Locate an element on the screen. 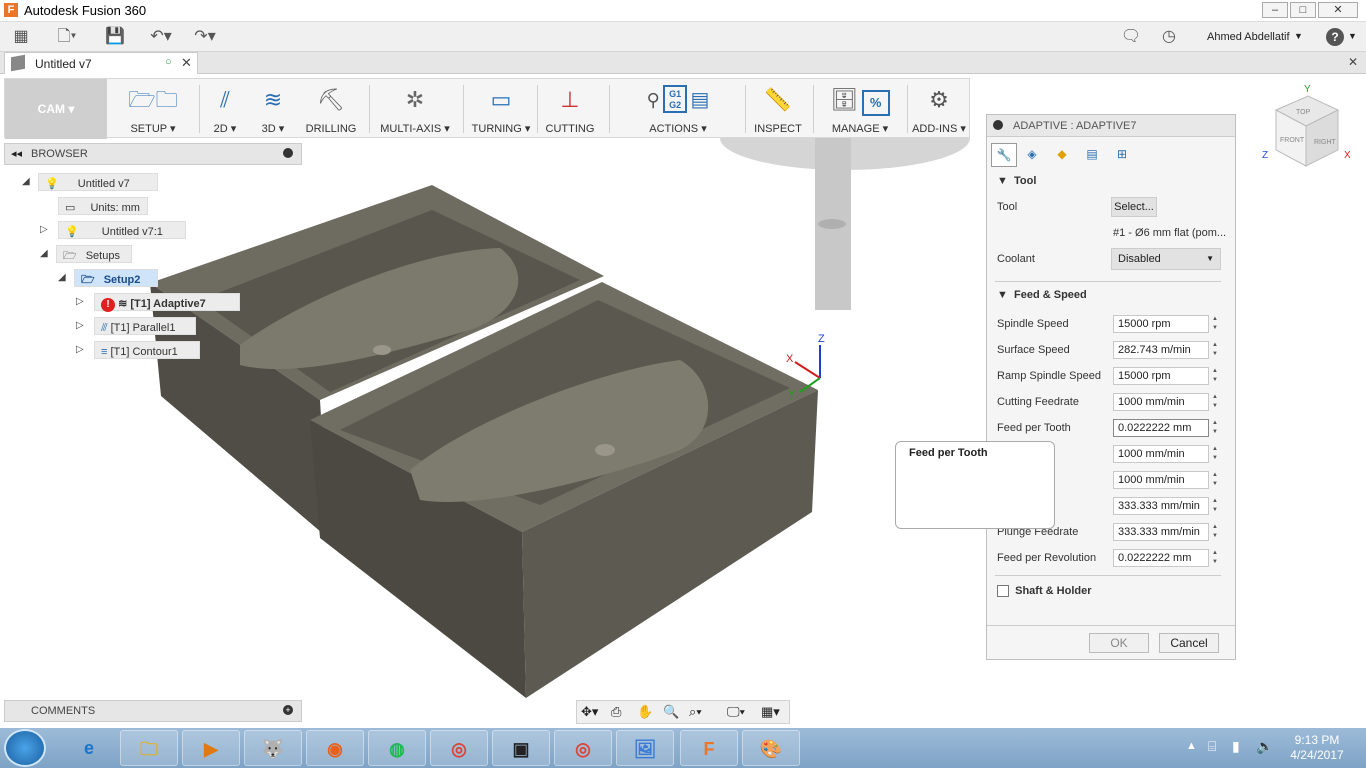 This screenshot has height=768, width=1366. spotify-icon: ◍ is located at coordinates (397, 748).